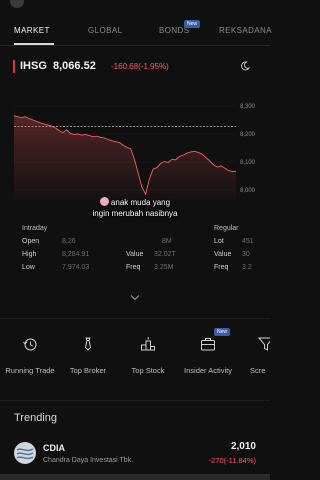  What do you see at coordinates (14, 66) in the screenshot?
I see `index-indicator-bar` at bounding box center [14, 66].